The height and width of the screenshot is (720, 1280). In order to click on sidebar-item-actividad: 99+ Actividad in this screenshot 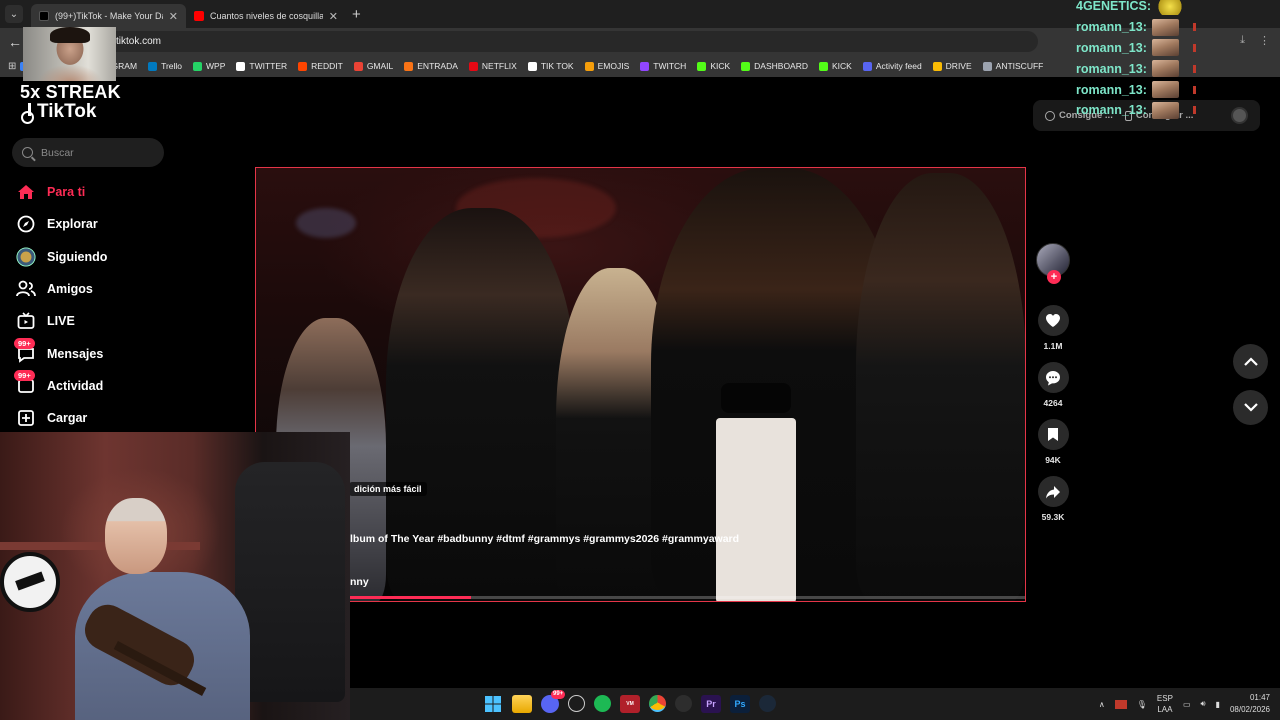, I will do `click(60, 385)`.